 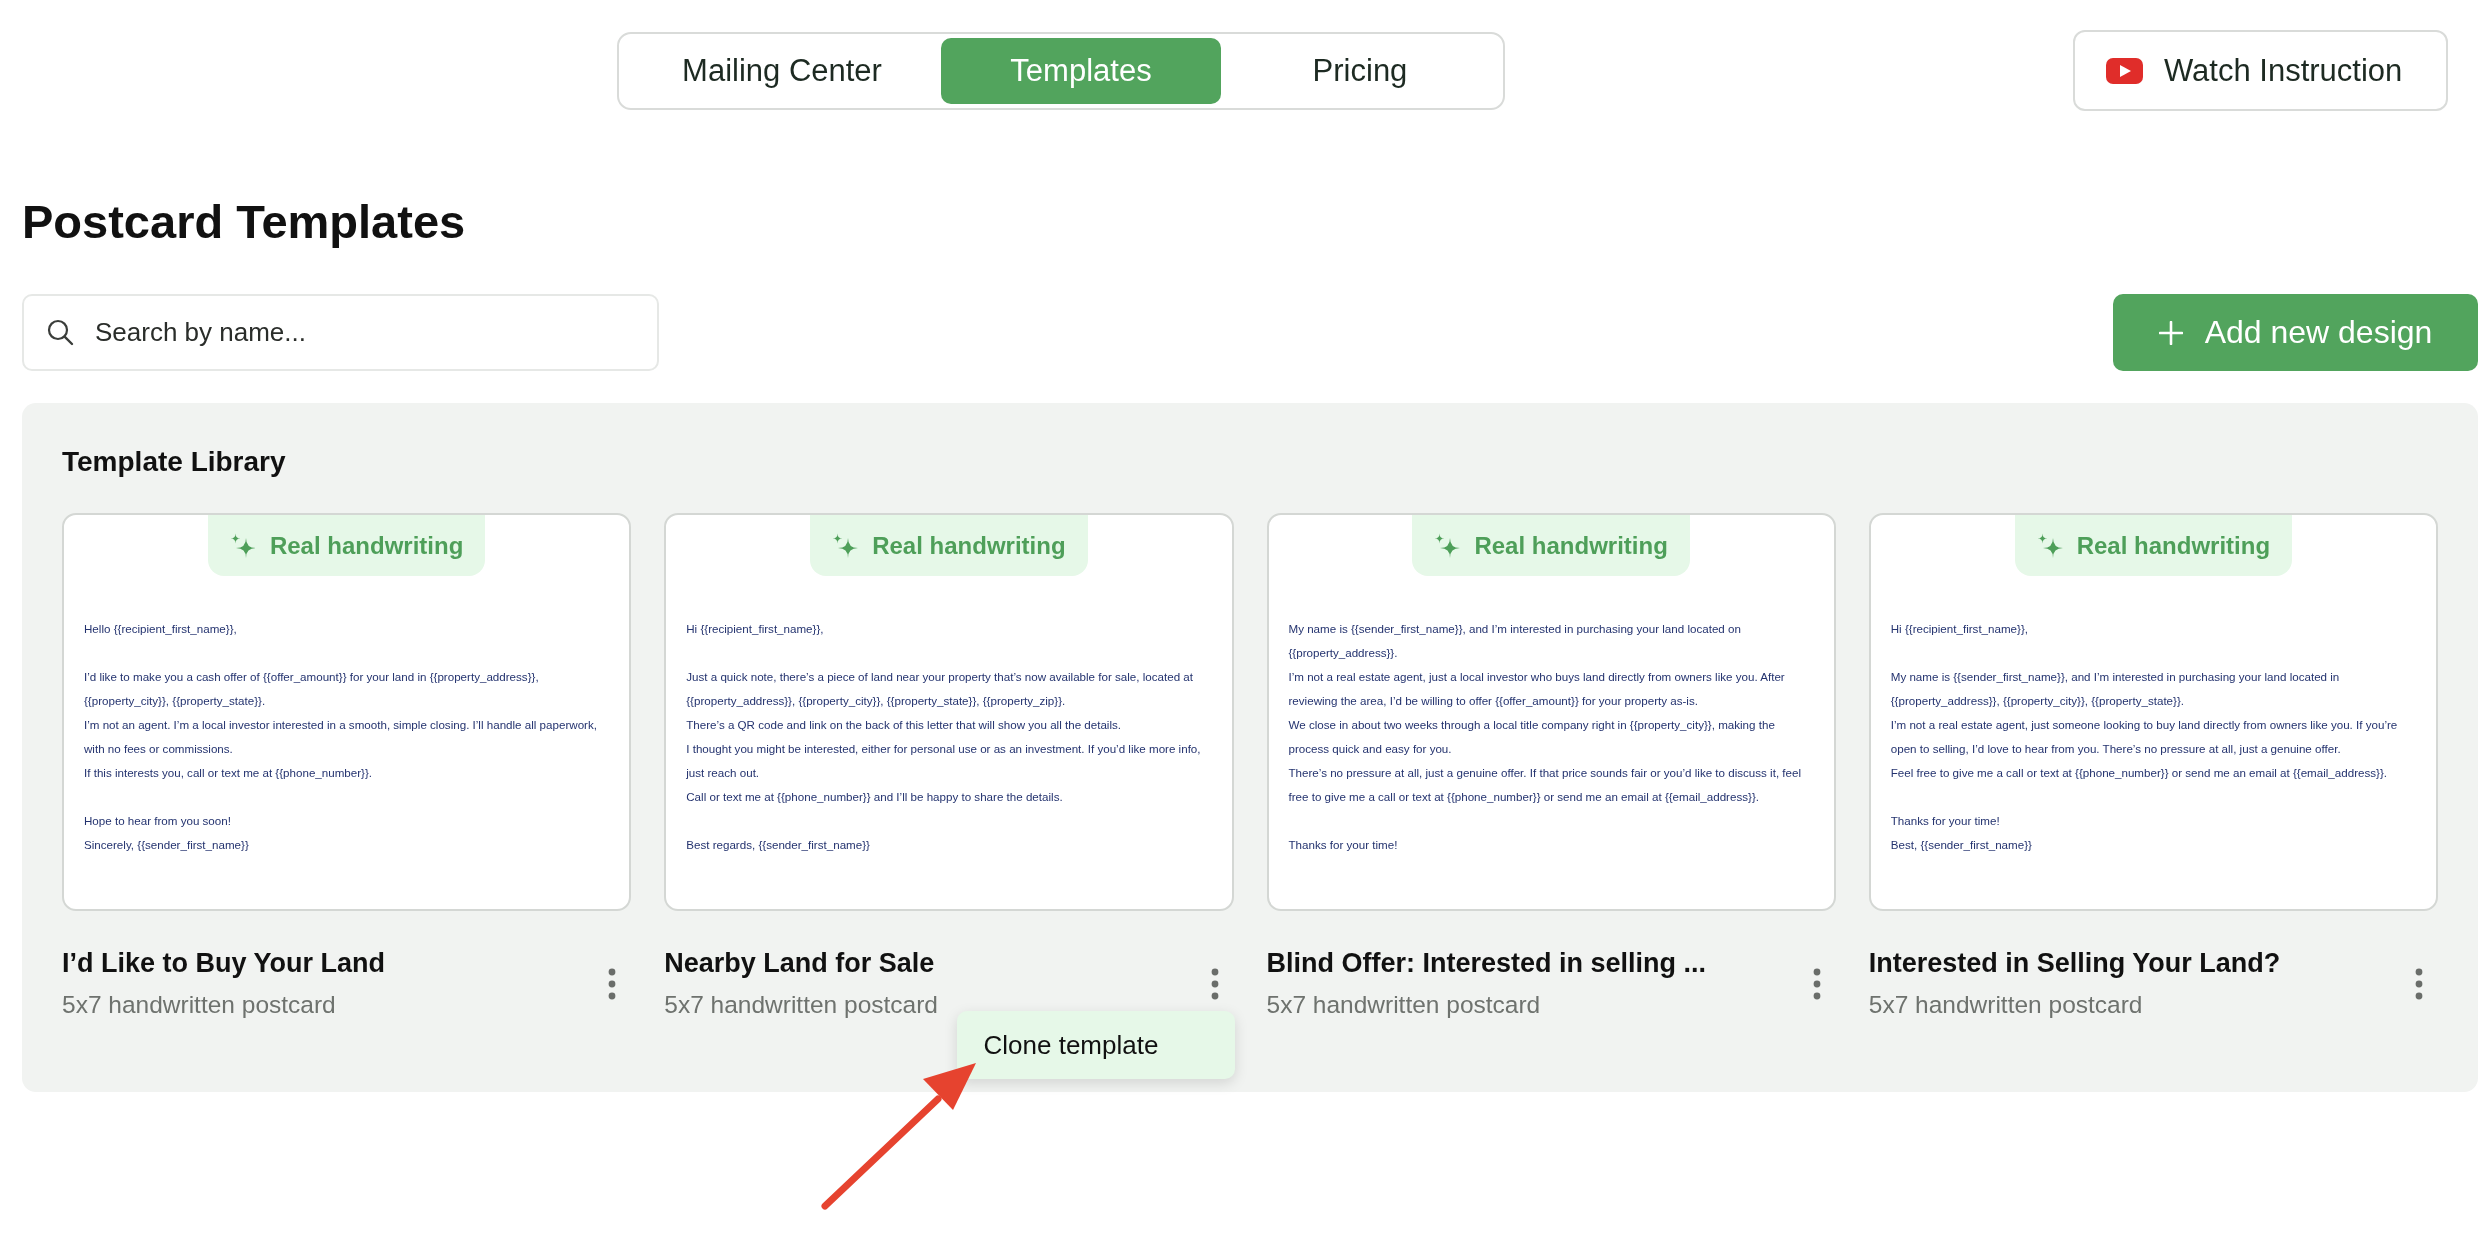 What do you see at coordinates (800, 963) in the screenshot?
I see `template-name: Nearby Land for Sale` at bounding box center [800, 963].